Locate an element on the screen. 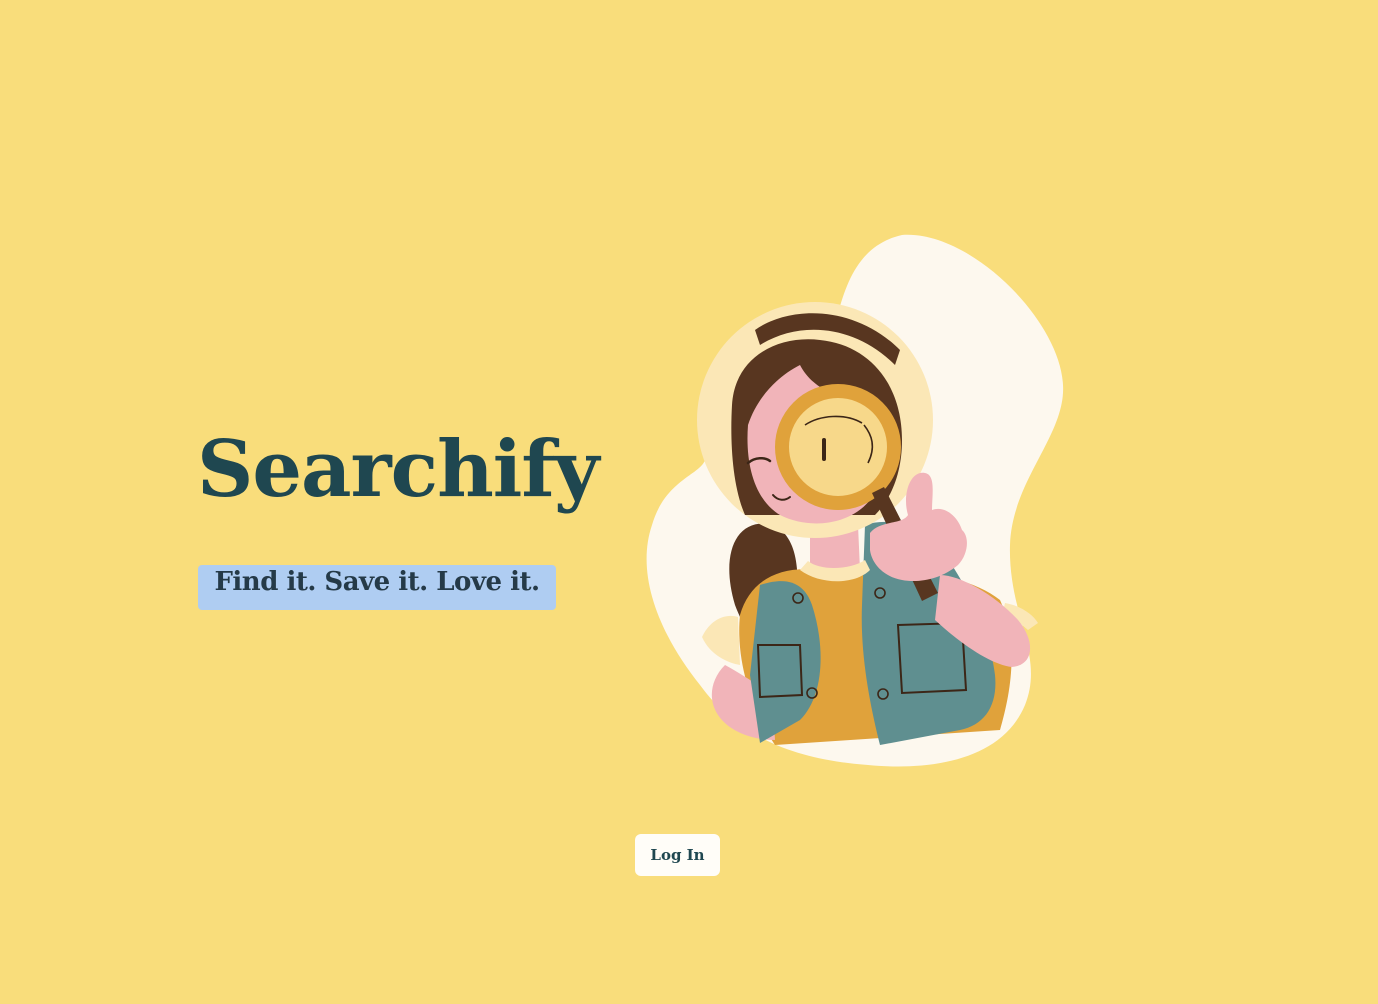 This screenshot has width=1378, height=1004. tagline-text: Find it. Save it. Love it. is located at coordinates (377, 582).